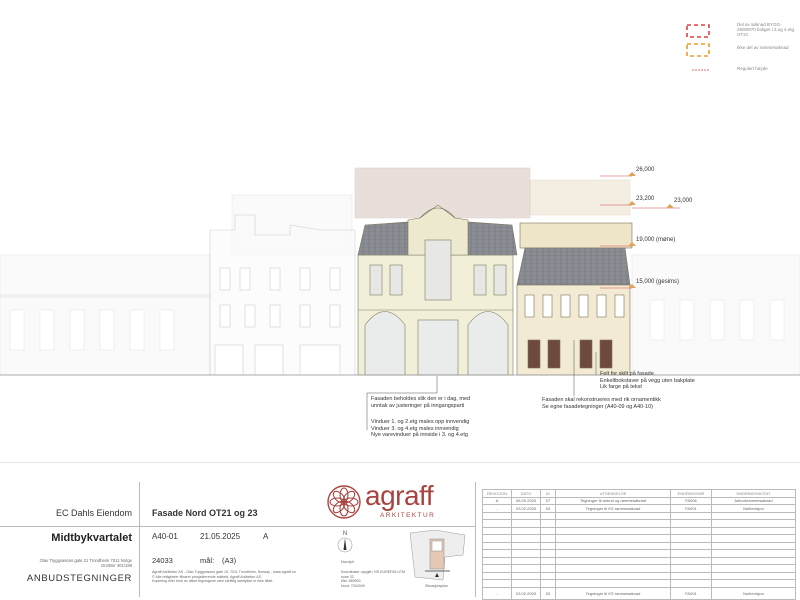 This screenshot has width=800, height=600. I want to click on key-plan-map, so click(437, 555).